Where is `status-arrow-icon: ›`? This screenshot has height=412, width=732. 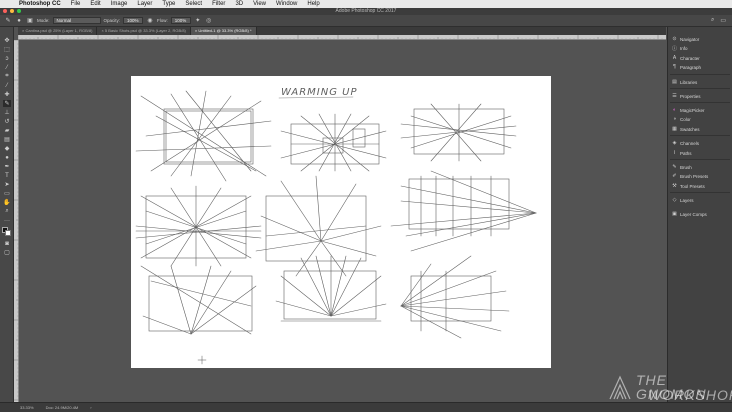 status-arrow-icon: › is located at coordinates (90, 407).